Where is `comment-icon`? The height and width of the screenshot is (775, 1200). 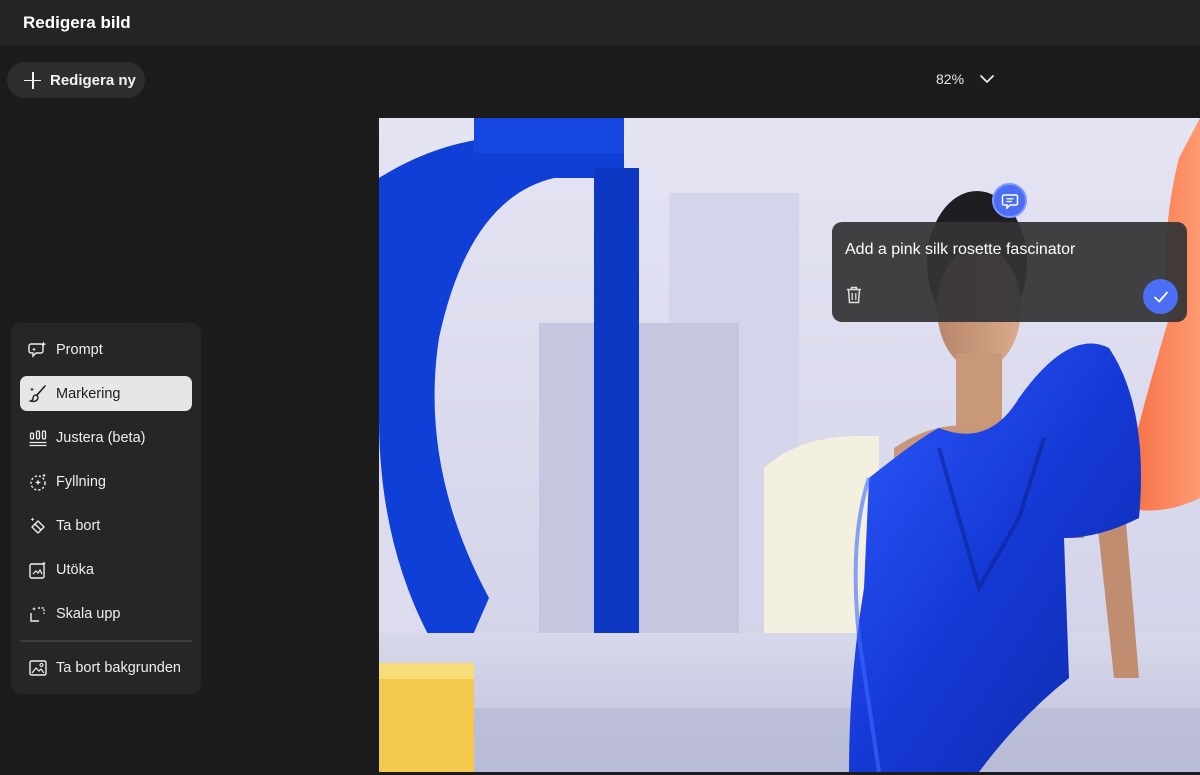 comment-icon is located at coordinates (1009, 201).